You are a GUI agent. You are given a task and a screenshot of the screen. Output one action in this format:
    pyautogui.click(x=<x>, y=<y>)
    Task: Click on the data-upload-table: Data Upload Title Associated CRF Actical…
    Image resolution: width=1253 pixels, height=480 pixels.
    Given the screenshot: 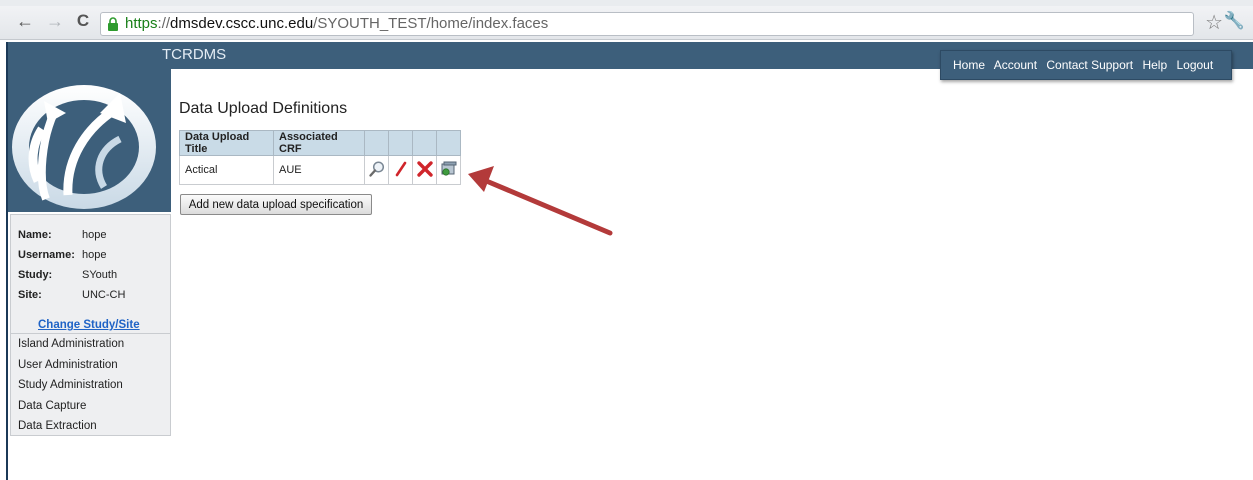 What is the action you would take?
    pyautogui.click(x=320, y=157)
    